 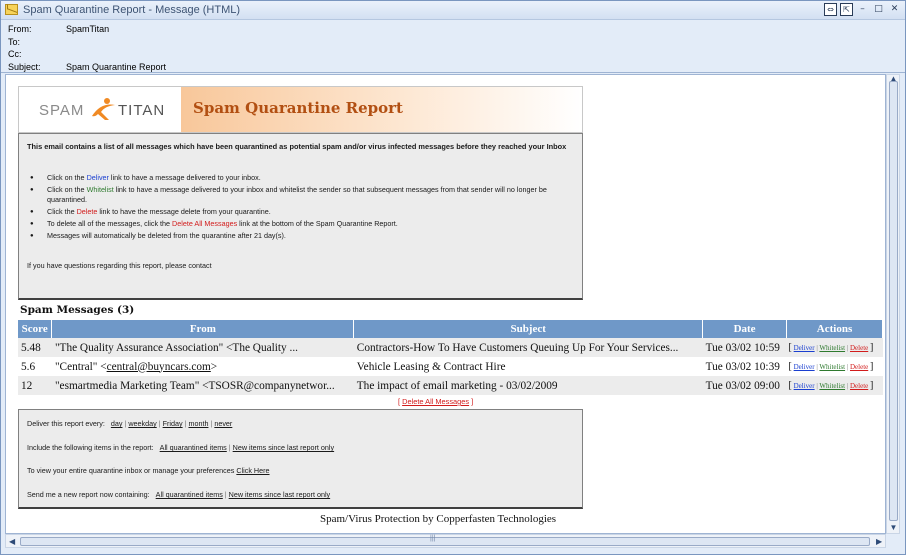 What do you see at coordinates (433, 538) in the screenshot?
I see `scroll-grip-icon: |||` at bounding box center [433, 538].